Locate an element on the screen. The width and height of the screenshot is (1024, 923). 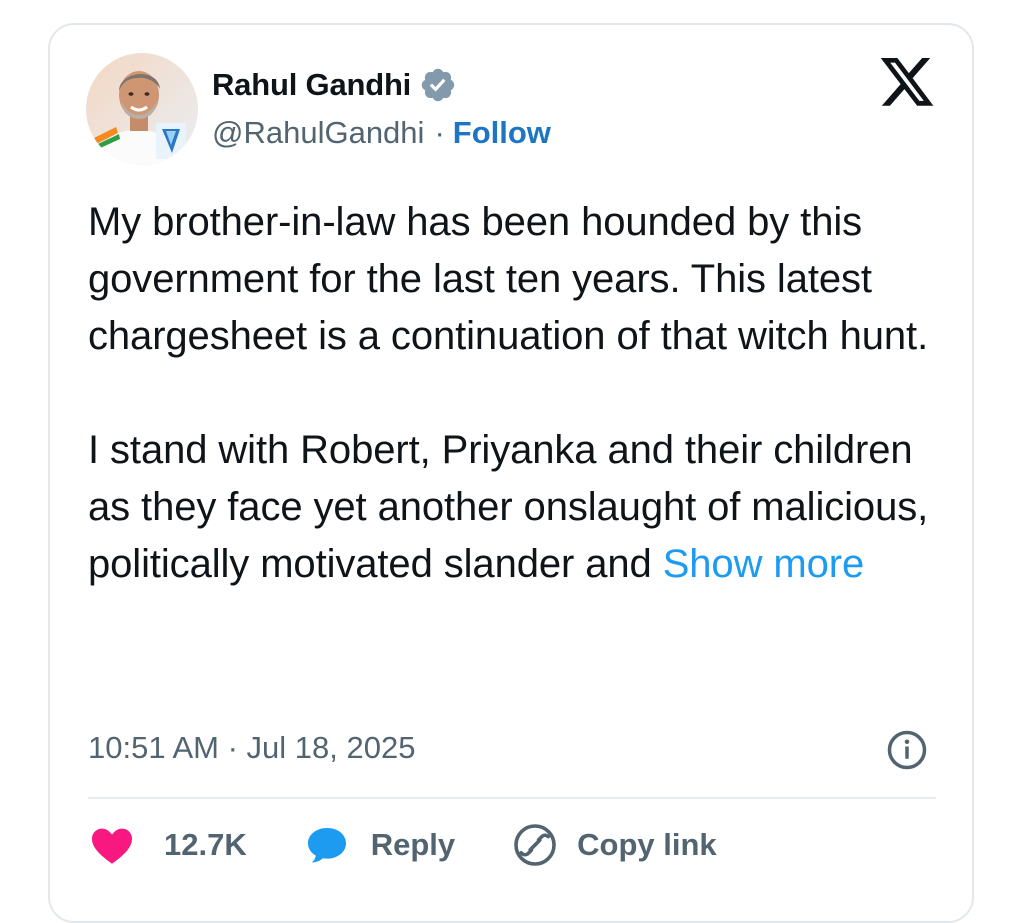
verified-badge-icon is located at coordinates (438, 85).